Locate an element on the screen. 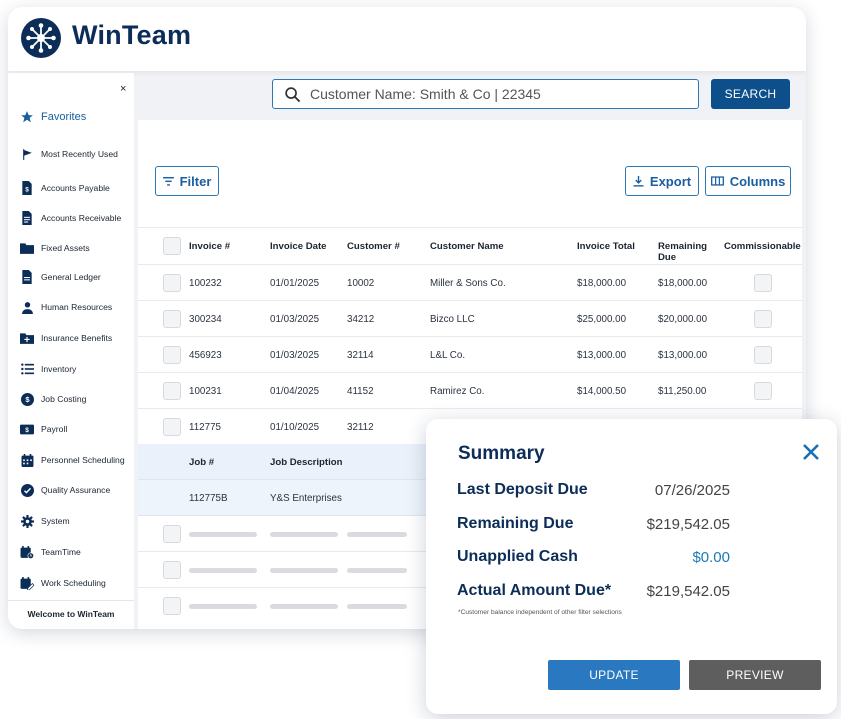  sidebar-item-teamtime: TeamTime is located at coordinates (50, 552).